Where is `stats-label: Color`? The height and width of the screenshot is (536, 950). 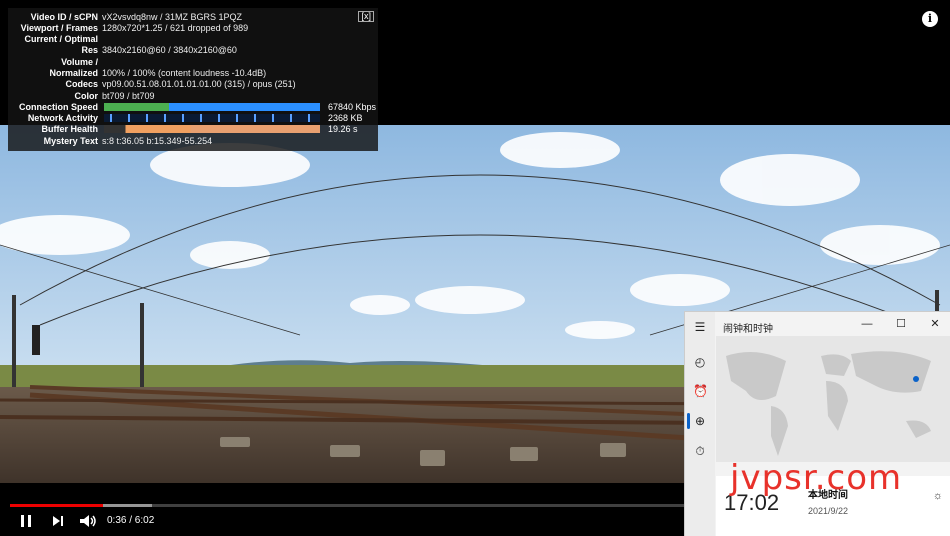 stats-label: Color is located at coordinates (86, 96).